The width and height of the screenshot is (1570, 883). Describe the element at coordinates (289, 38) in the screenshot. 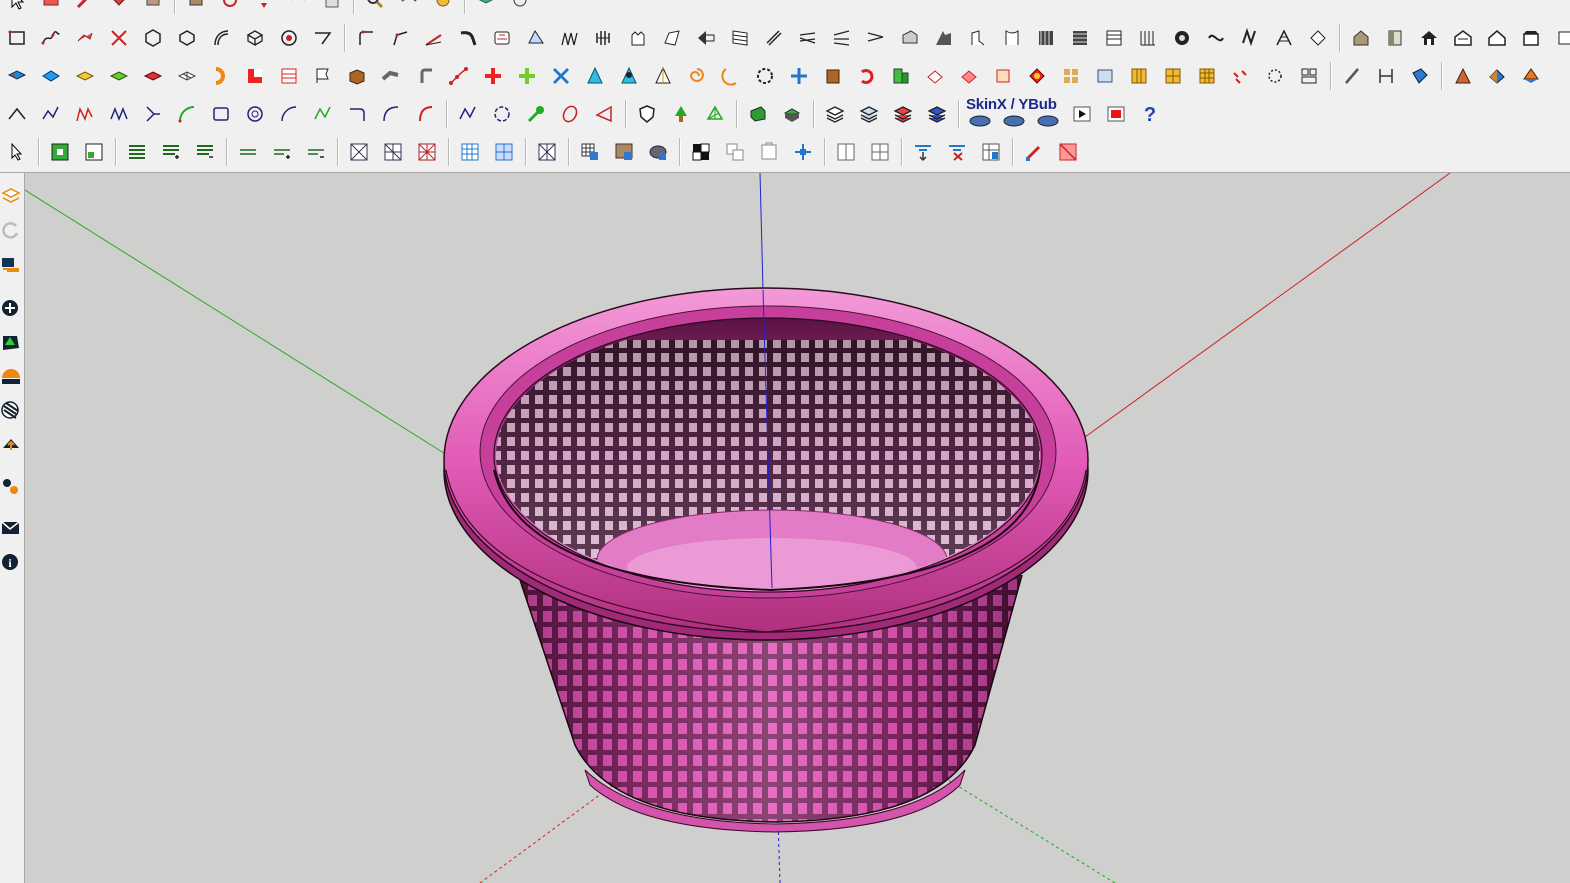

I see `intersect-icon` at that location.